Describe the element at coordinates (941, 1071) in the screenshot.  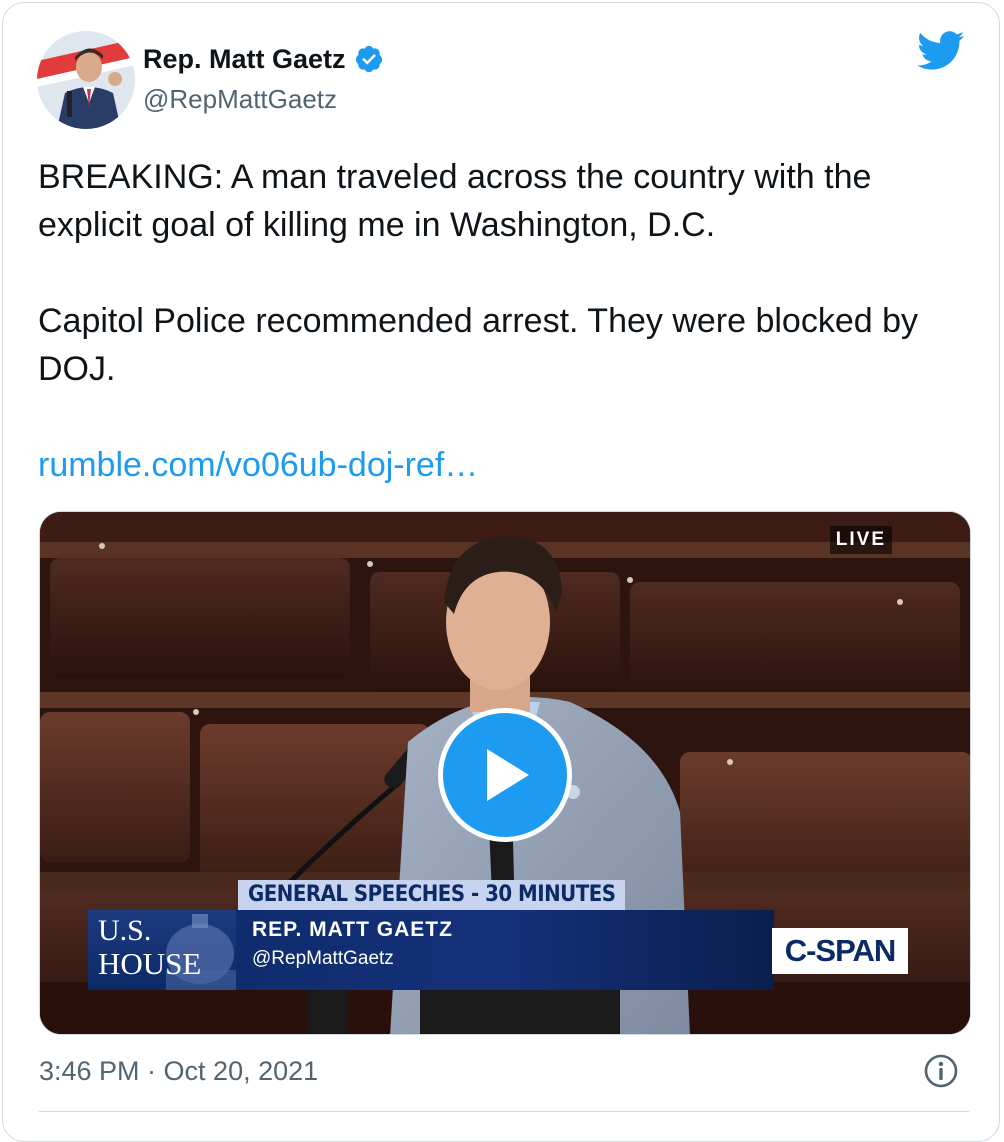
I see `info-icon` at that location.